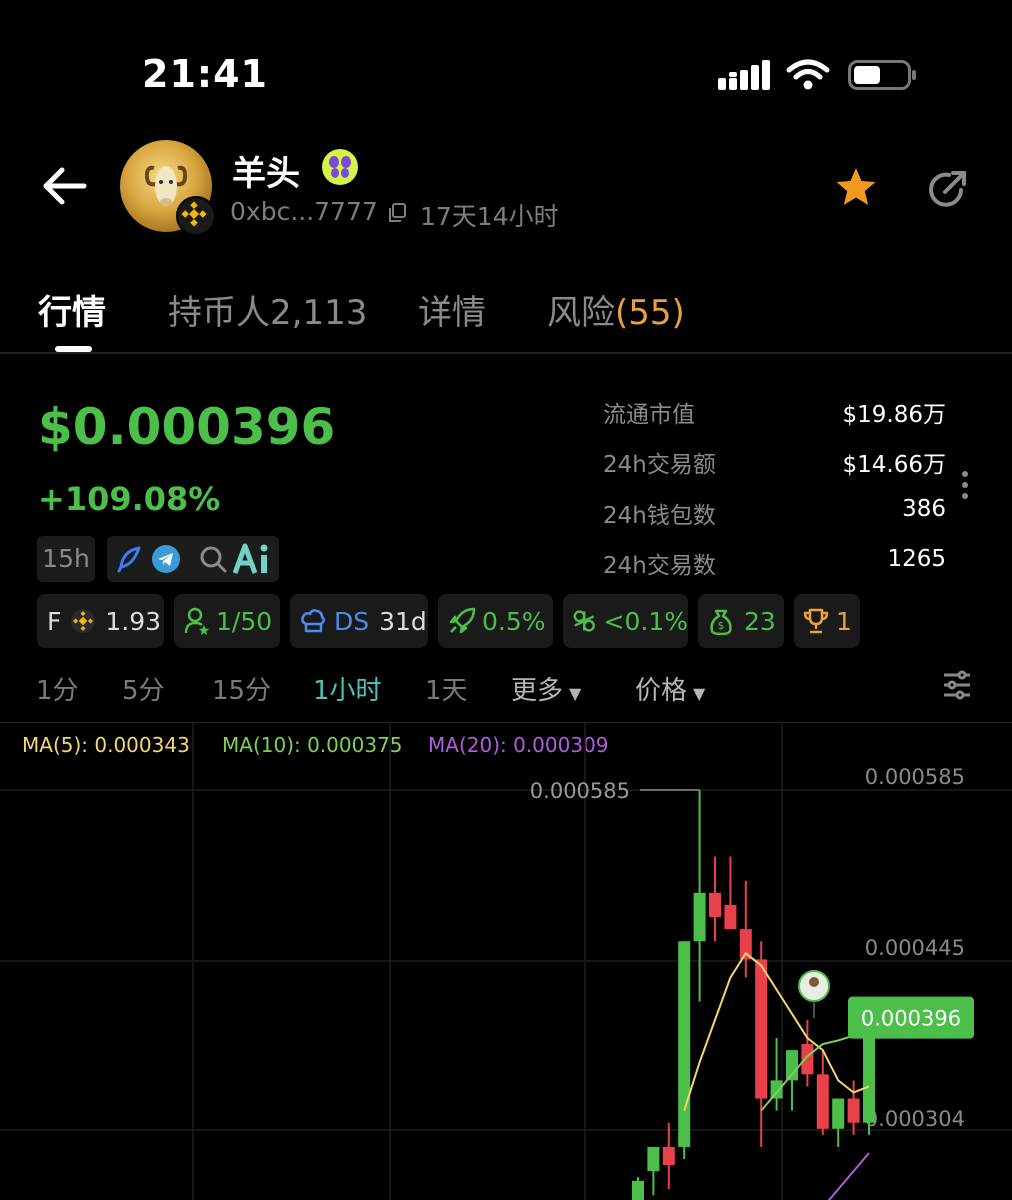 This screenshot has height=1200, width=1012. What do you see at coordinates (816, 621) in the screenshot?
I see `trophy-icon` at bounding box center [816, 621].